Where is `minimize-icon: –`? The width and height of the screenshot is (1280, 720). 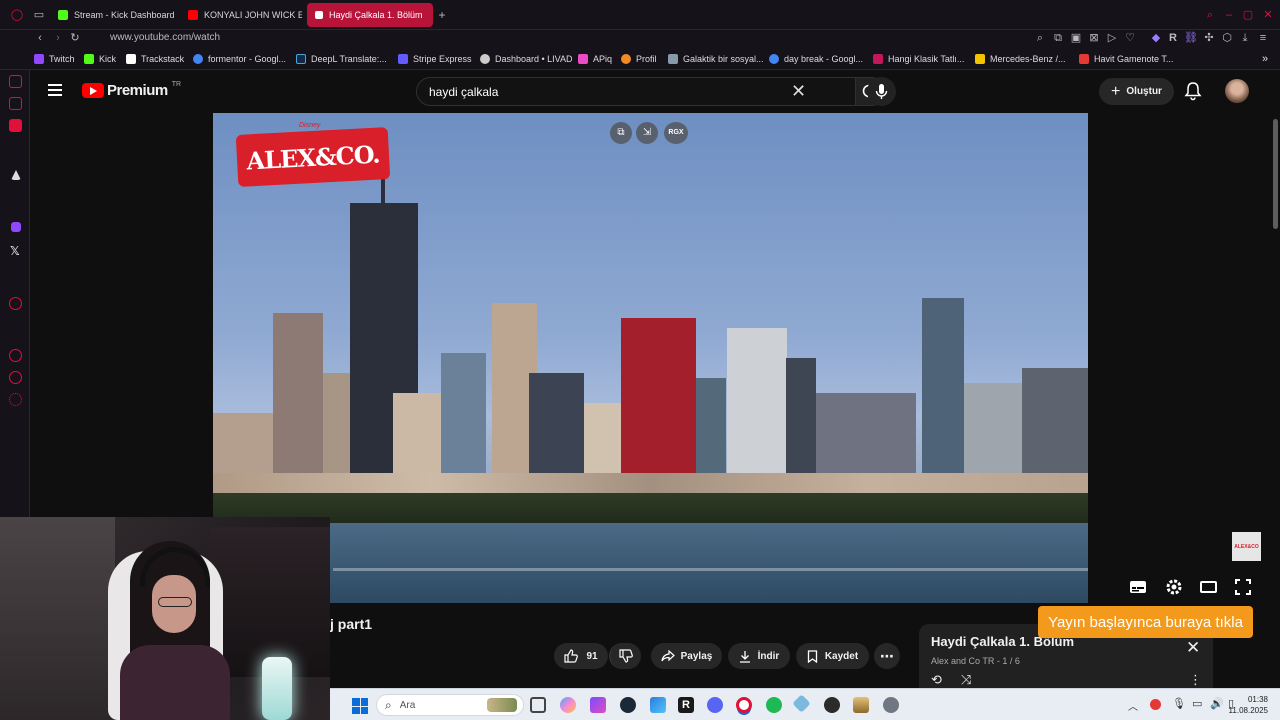 minimize-icon: – is located at coordinates (1229, 15).